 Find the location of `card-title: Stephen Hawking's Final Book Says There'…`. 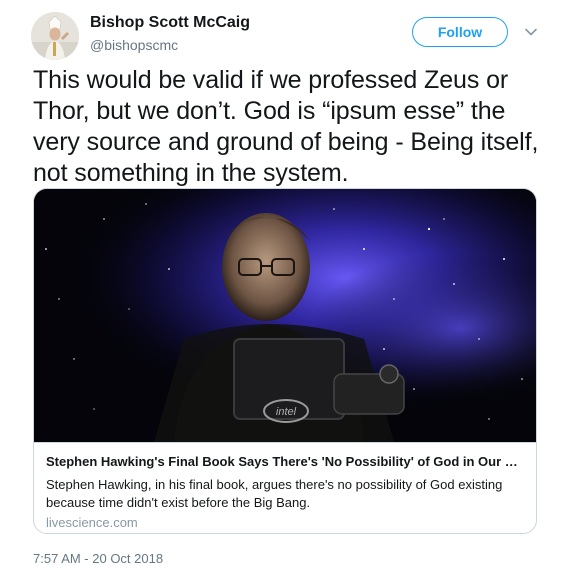

card-title: Stephen Hawking's Final Book Says There'… is located at coordinates (285, 462).